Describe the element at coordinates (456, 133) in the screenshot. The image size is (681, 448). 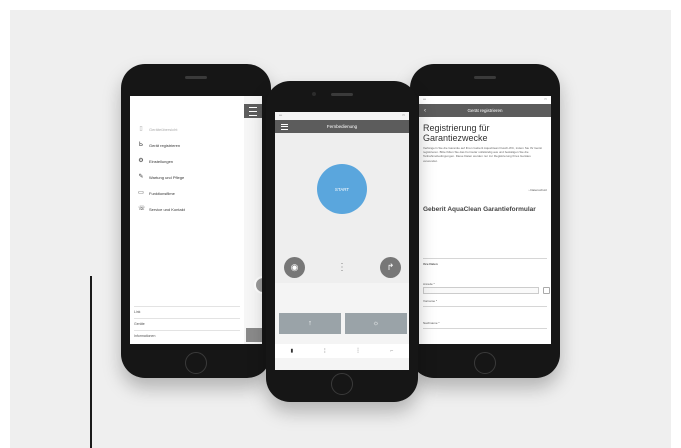
I see `page-title: Registrierung für Garantiezwecke` at that location.